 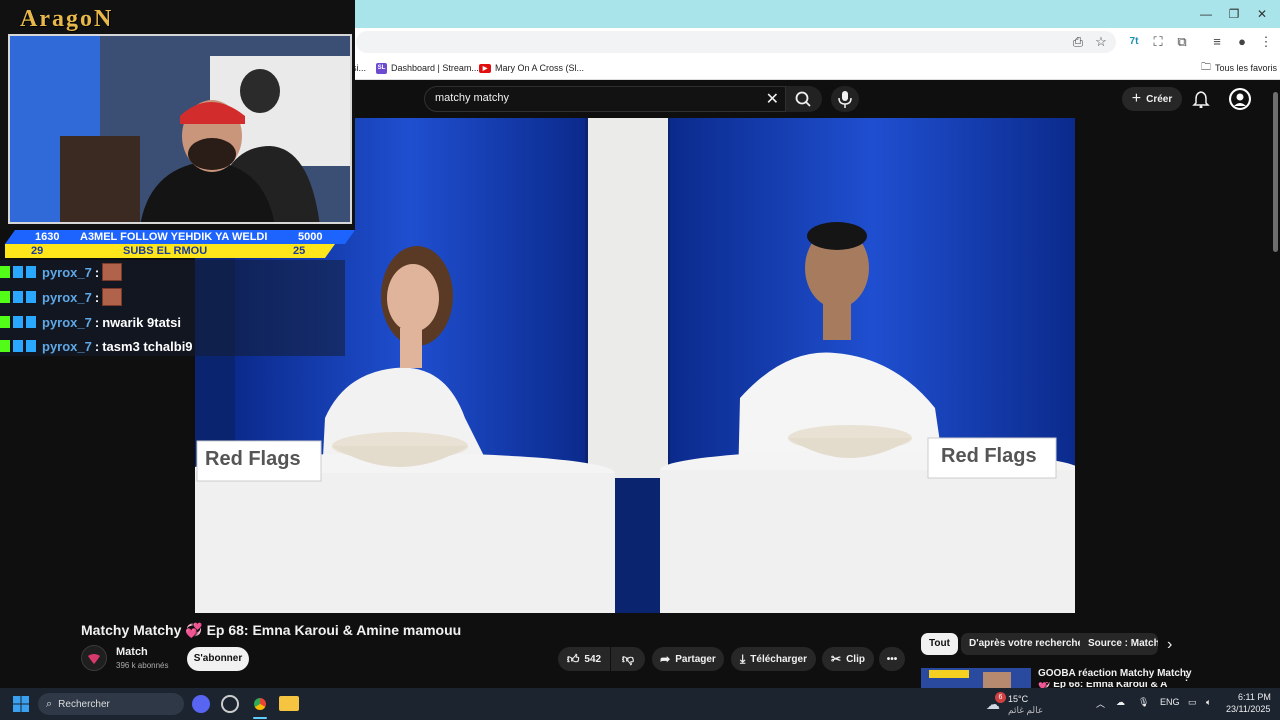 I want to click on search-icon, so click(x=803, y=99).